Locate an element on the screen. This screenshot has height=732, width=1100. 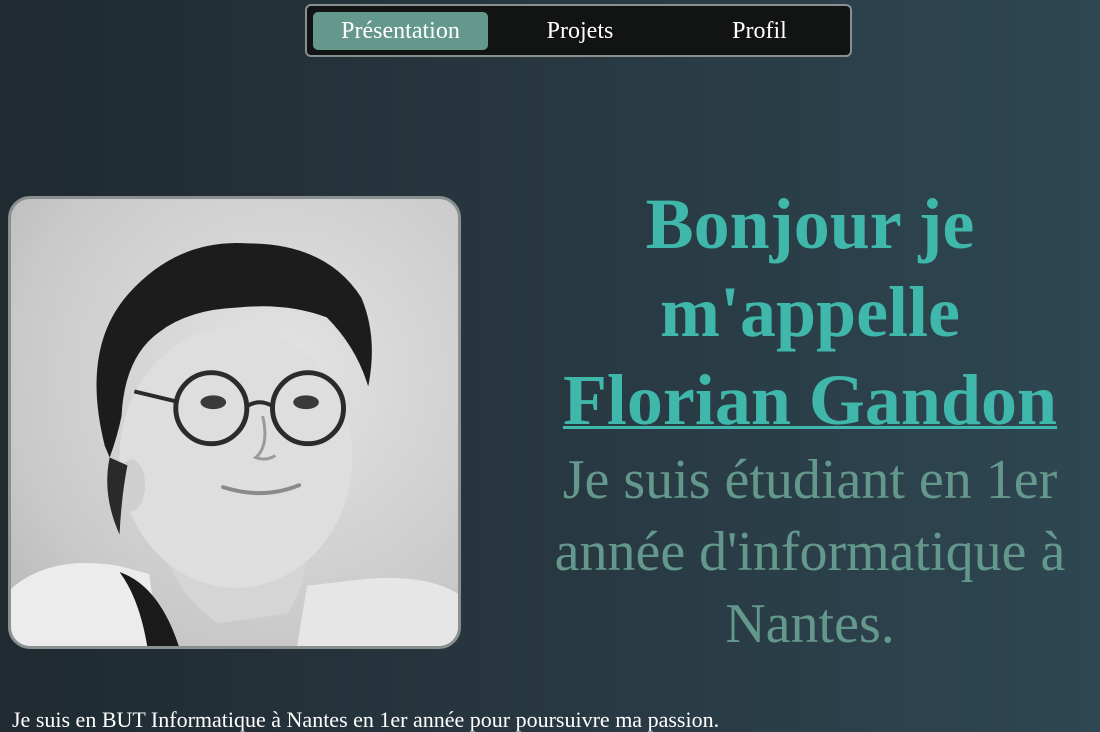
jacket-right is located at coordinates (377, 611).